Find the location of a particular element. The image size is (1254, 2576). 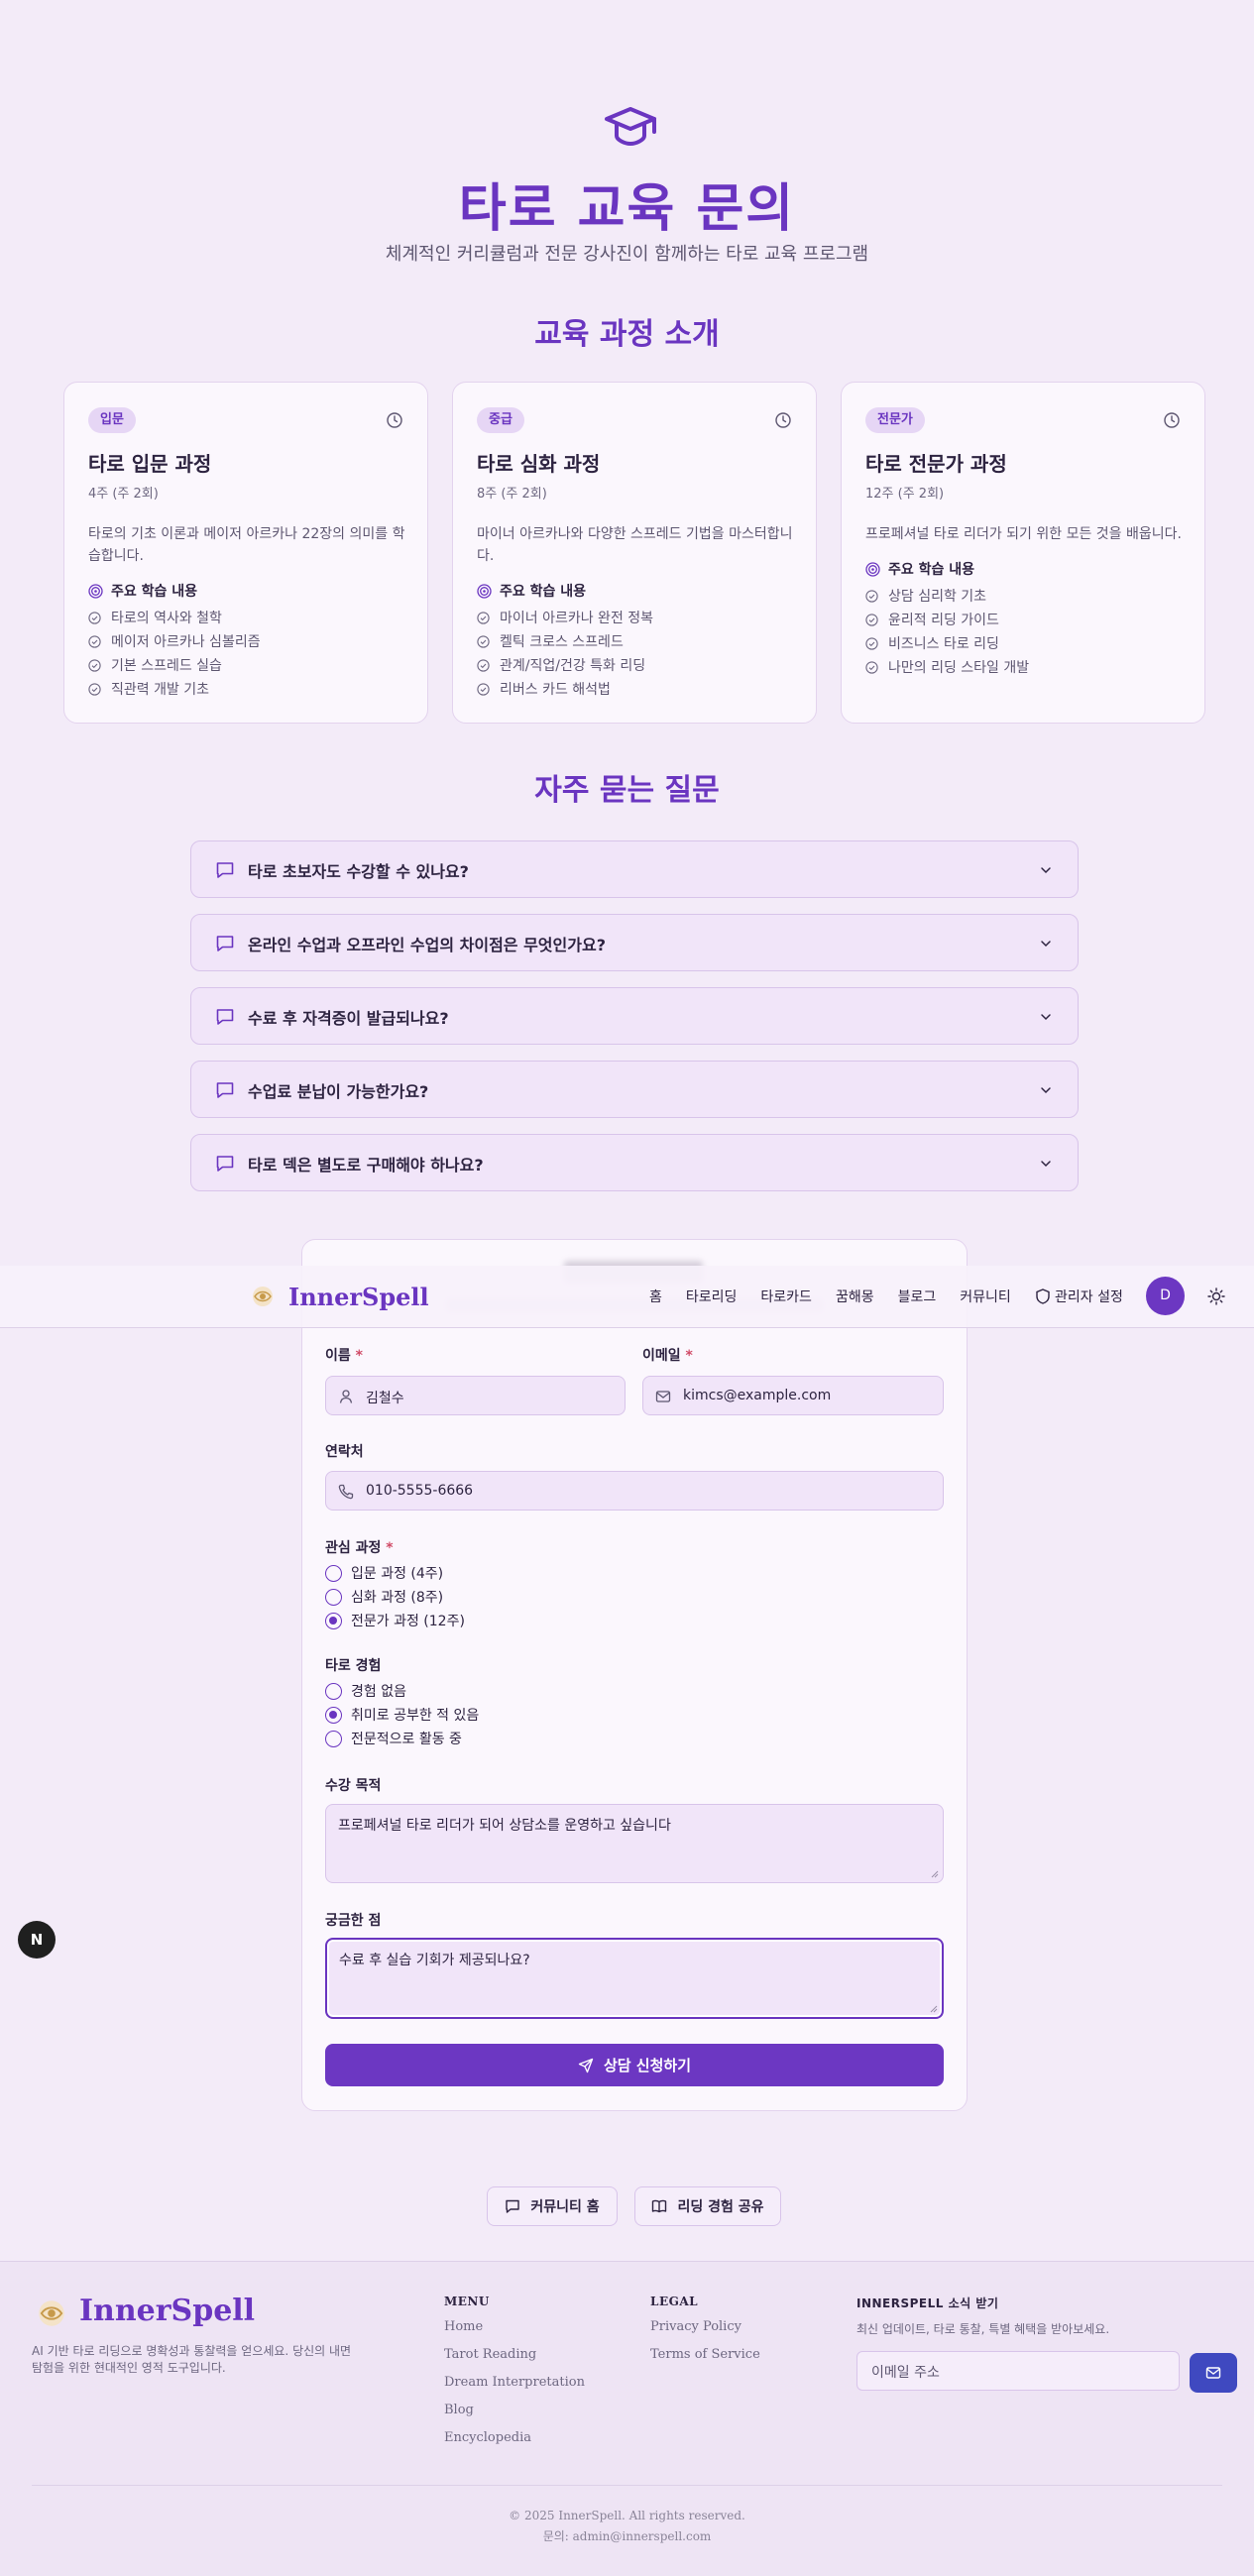

nav-item-home: 홈 is located at coordinates (655, 1296).